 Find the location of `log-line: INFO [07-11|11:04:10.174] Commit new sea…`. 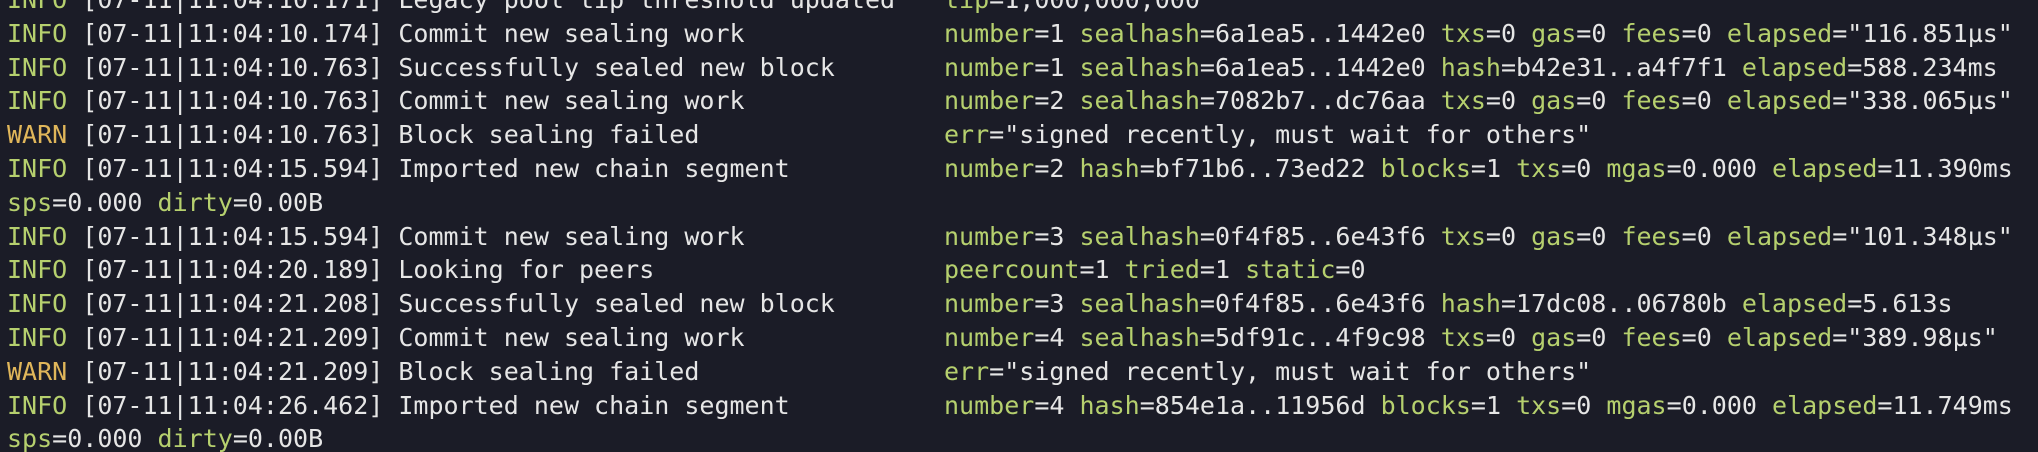

log-line: INFO [07-11|11:04:10.174] Commit new sea… is located at coordinates (1010, 34).